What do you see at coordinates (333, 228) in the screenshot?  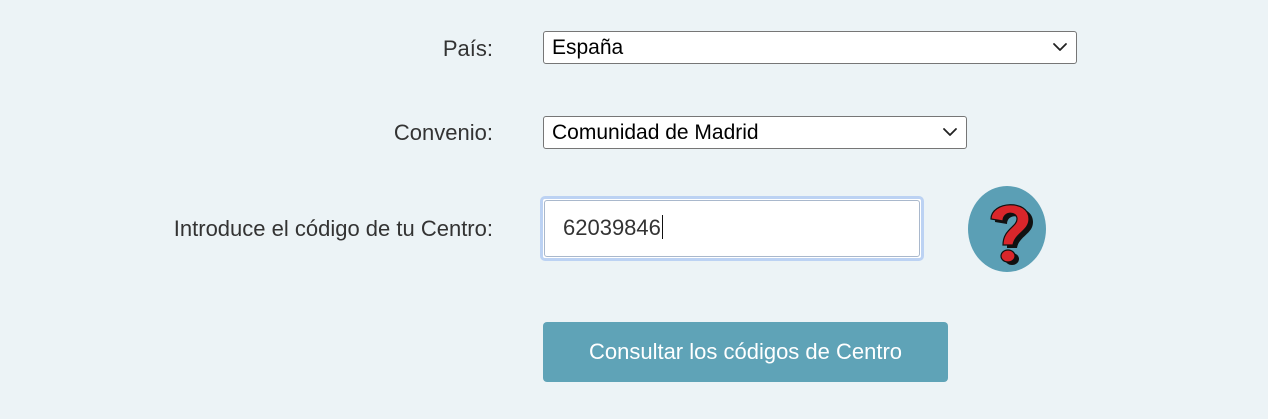 I see `codigo-label: Introduce el código de tu Centro:` at bounding box center [333, 228].